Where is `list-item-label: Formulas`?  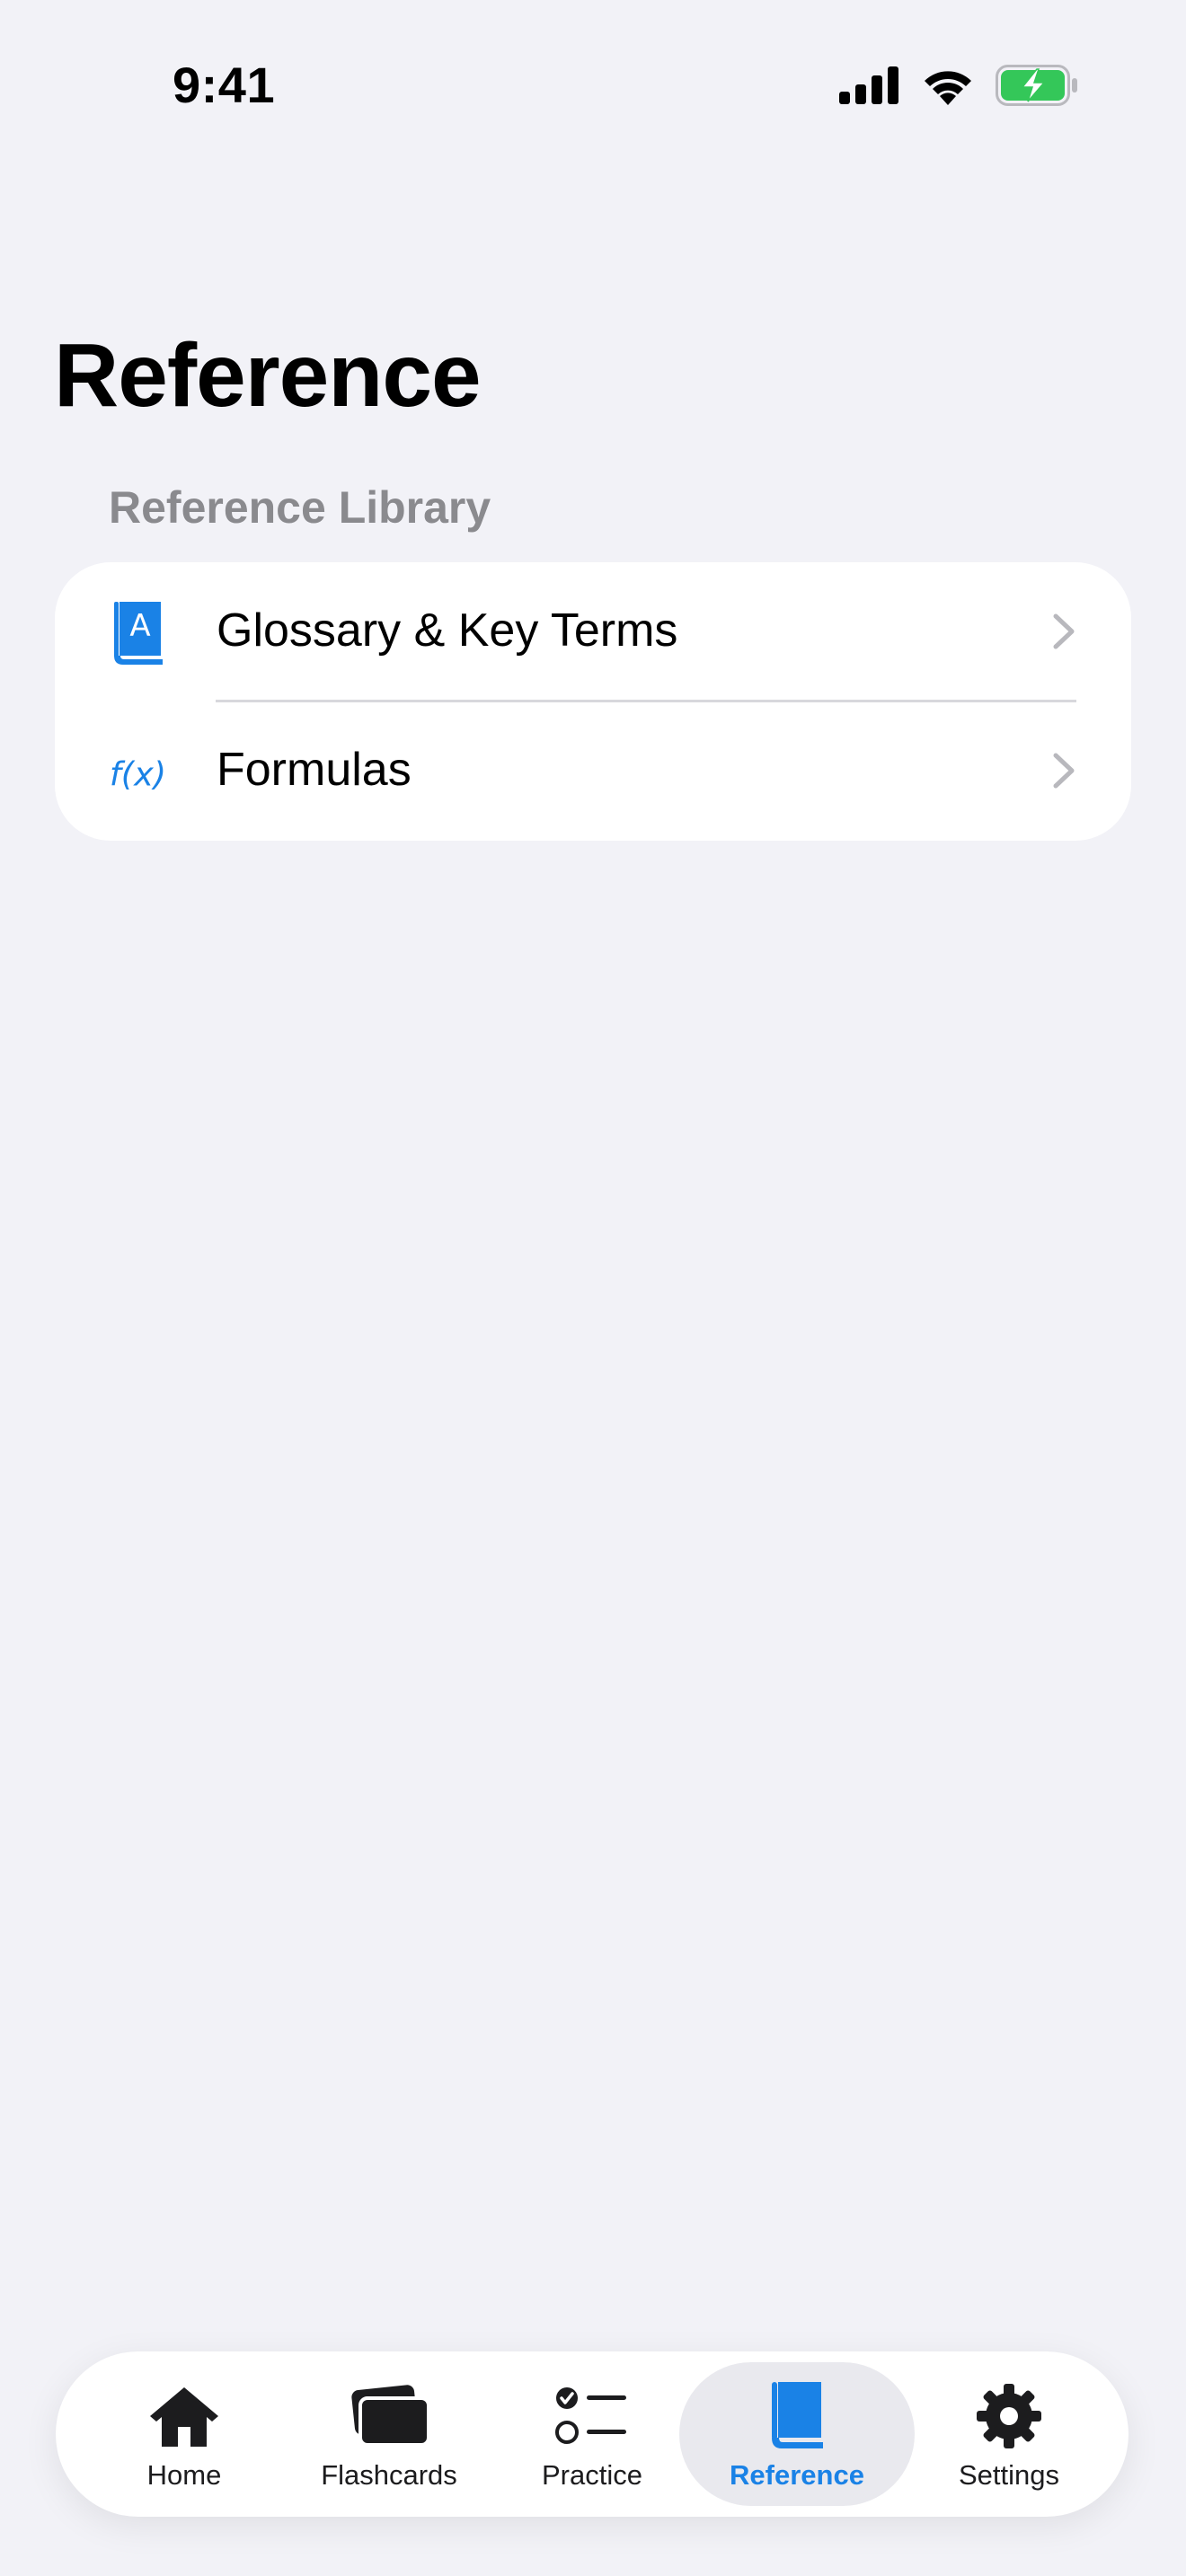
list-item-label: Formulas is located at coordinates (314, 770).